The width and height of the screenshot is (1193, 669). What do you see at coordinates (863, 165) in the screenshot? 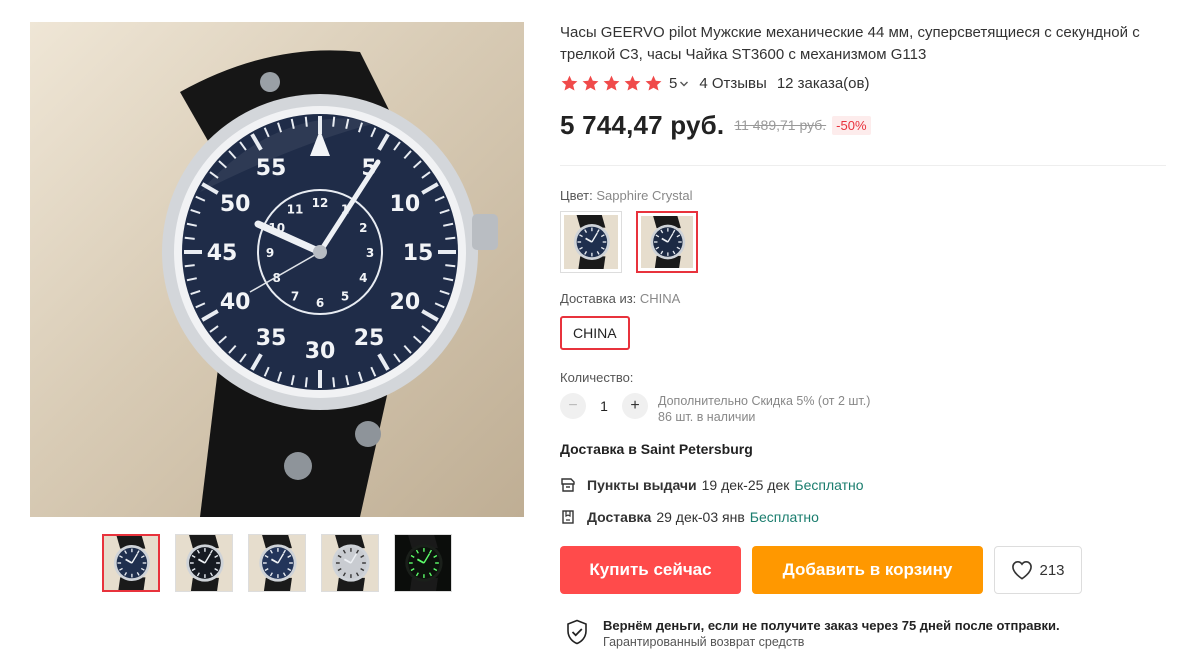
I see `divider` at bounding box center [863, 165].